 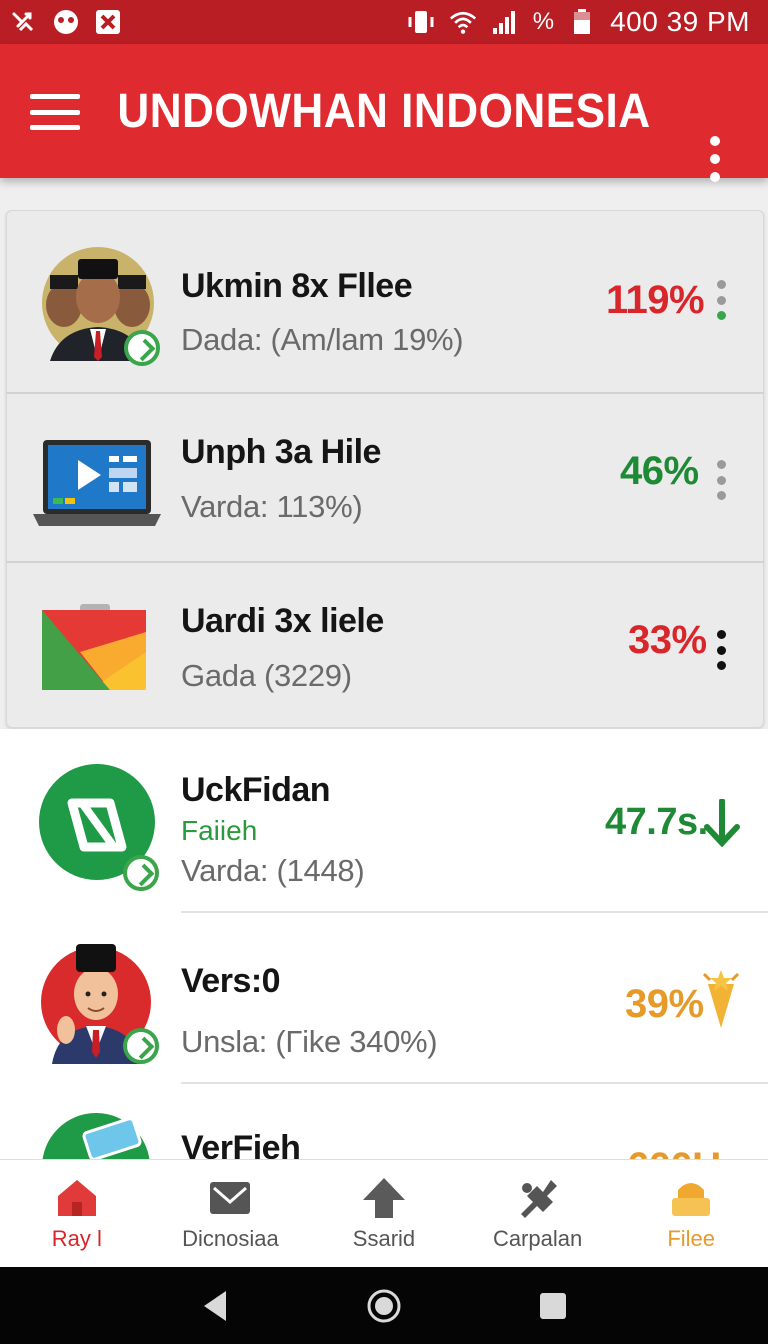 What do you see at coordinates (230, 1198) in the screenshot?
I see `mail-icon` at bounding box center [230, 1198].